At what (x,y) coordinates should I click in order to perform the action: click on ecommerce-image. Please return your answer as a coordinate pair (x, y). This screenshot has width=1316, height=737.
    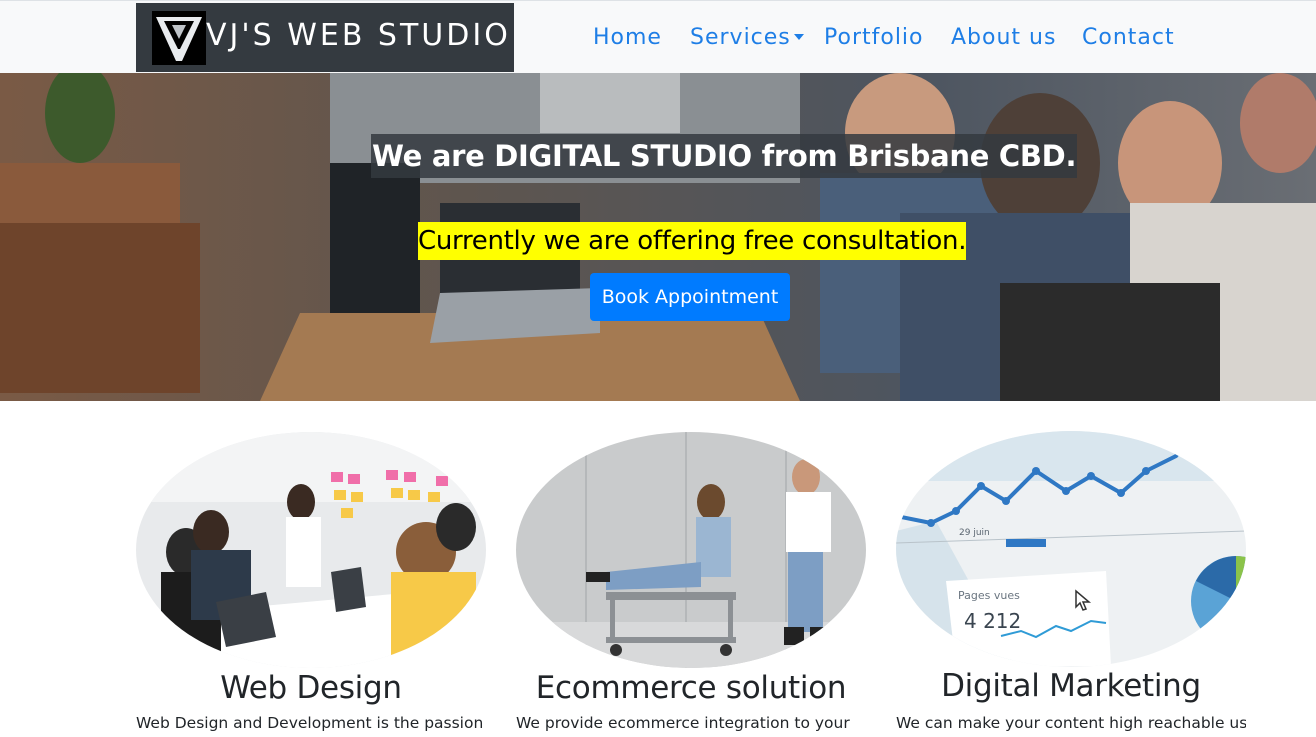
    Looking at the image, I should click on (691, 550).